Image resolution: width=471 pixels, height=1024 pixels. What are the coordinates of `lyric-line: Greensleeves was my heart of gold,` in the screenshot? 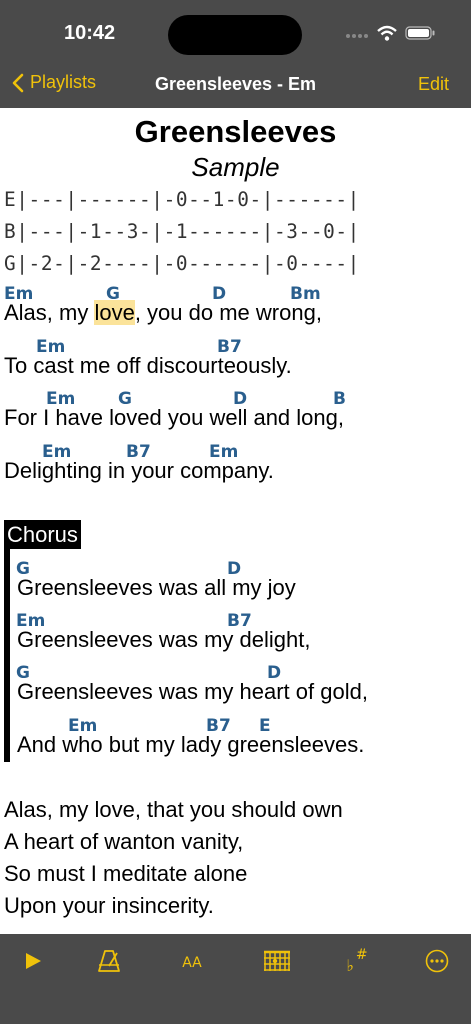 It's located at (192, 691).